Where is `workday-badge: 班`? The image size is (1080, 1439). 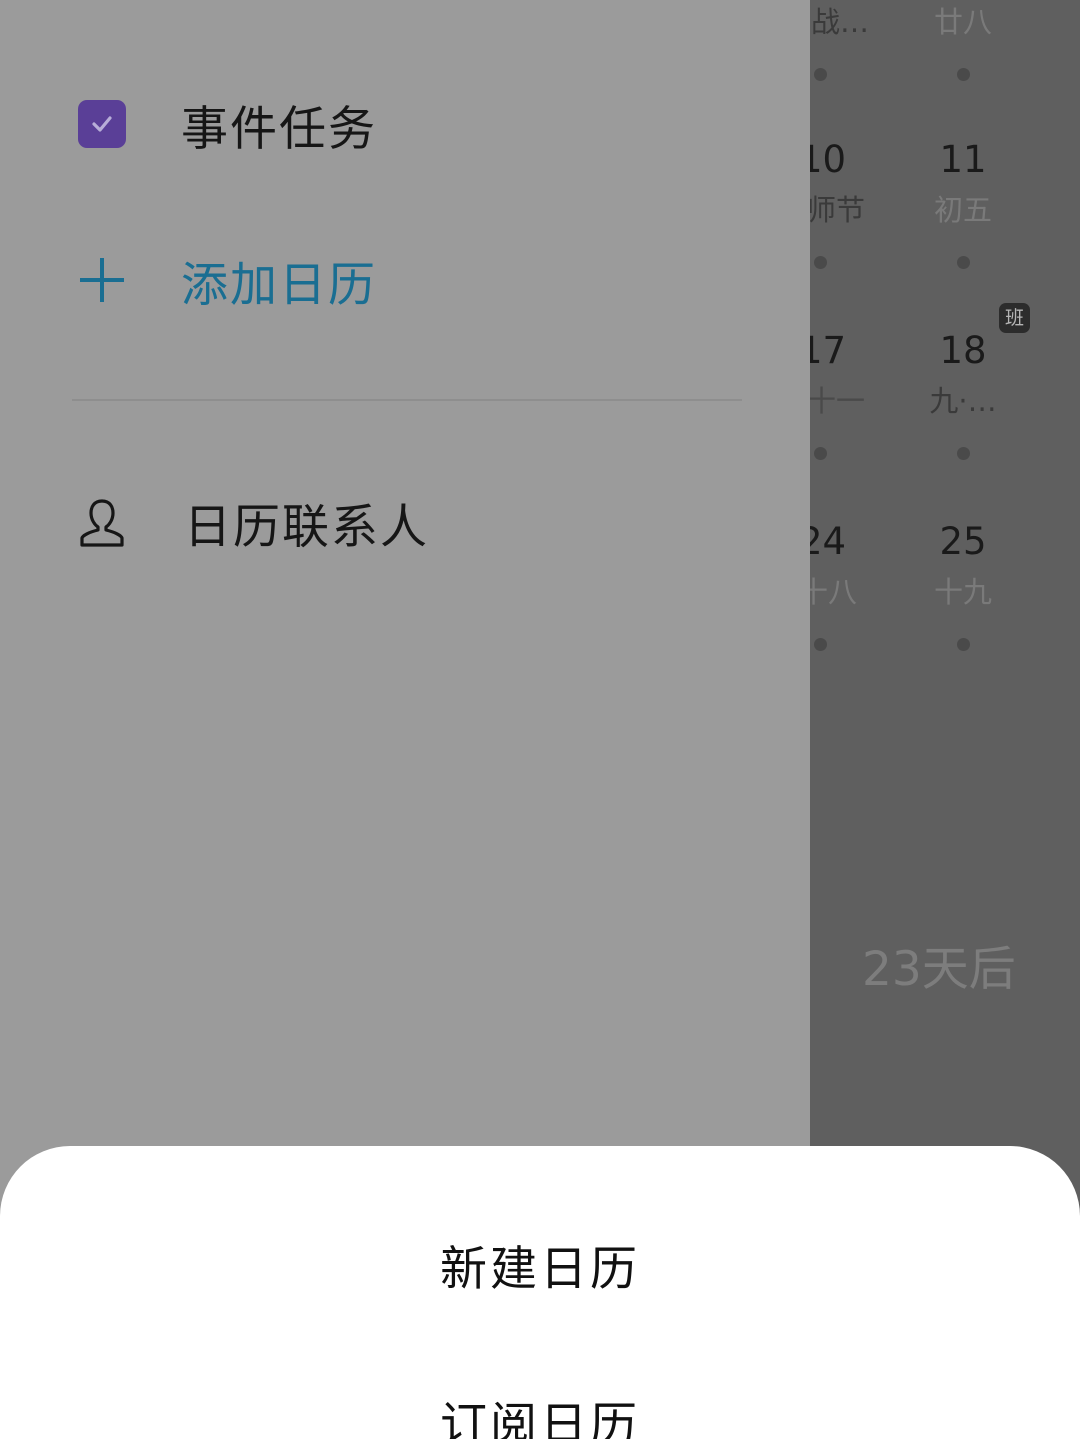 workday-badge: 班 is located at coordinates (1014, 318).